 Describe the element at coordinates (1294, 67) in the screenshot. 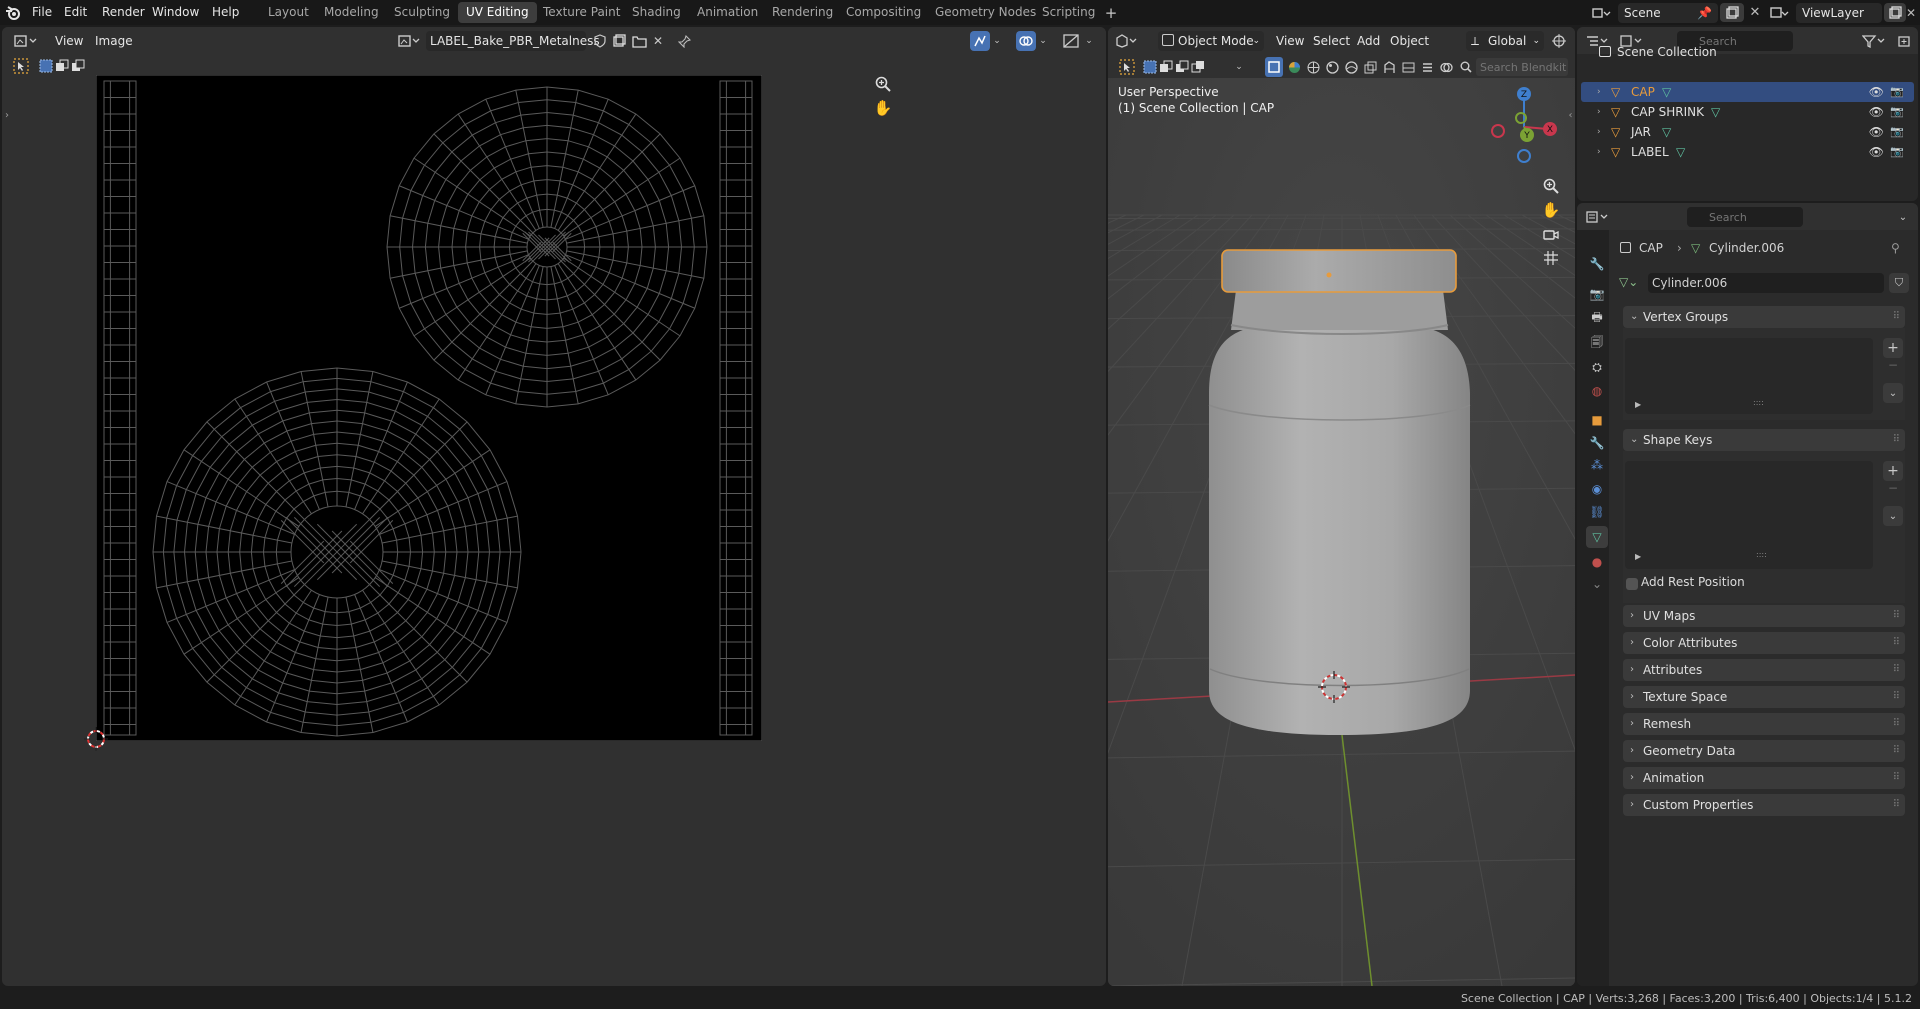

I see `color-sphere-icon` at that location.